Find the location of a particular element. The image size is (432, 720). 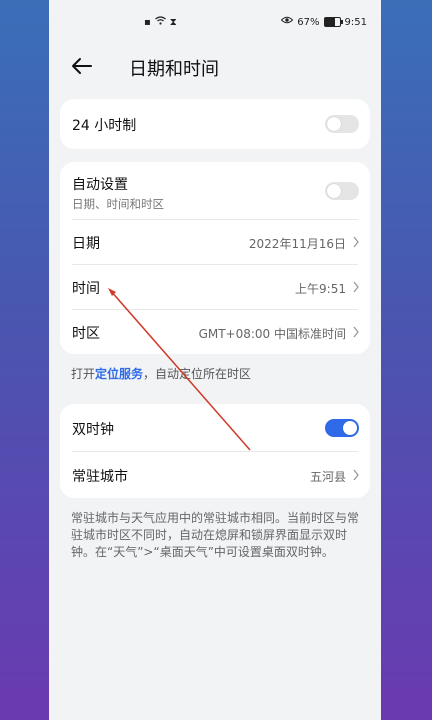

back-arrow-icon is located at coordinates (82, 66).